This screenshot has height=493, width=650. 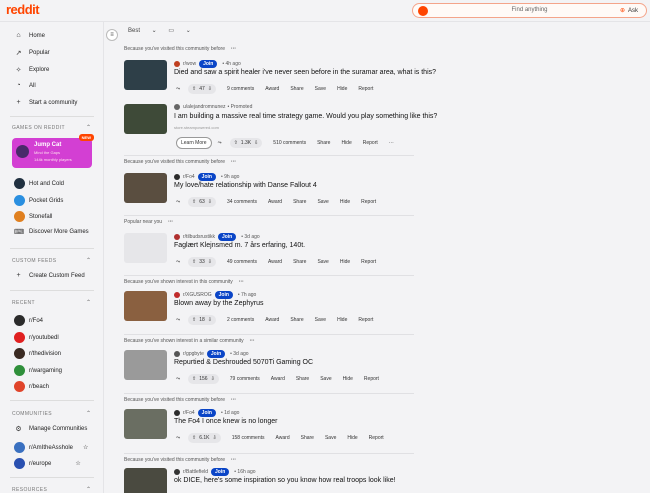 What do you see at coordinates (199, 237) in the screenshot?
I see `subreddit-name: r/tilbudsrustikk` at bounding box center [199, 237].